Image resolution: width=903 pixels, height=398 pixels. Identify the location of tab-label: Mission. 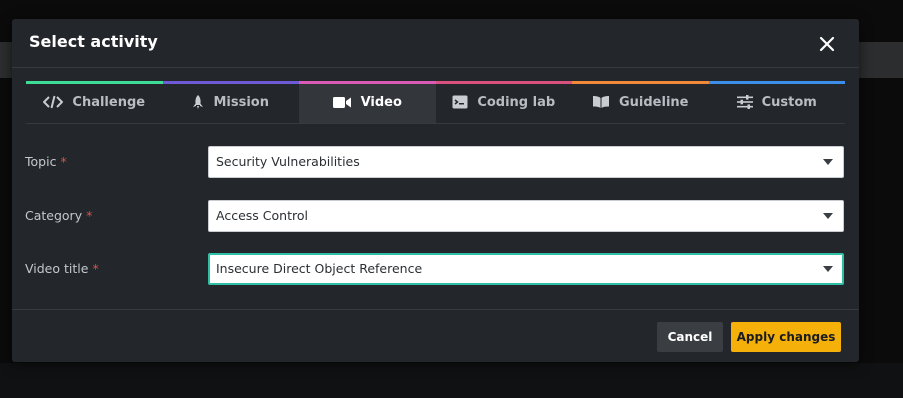
(241, 102).